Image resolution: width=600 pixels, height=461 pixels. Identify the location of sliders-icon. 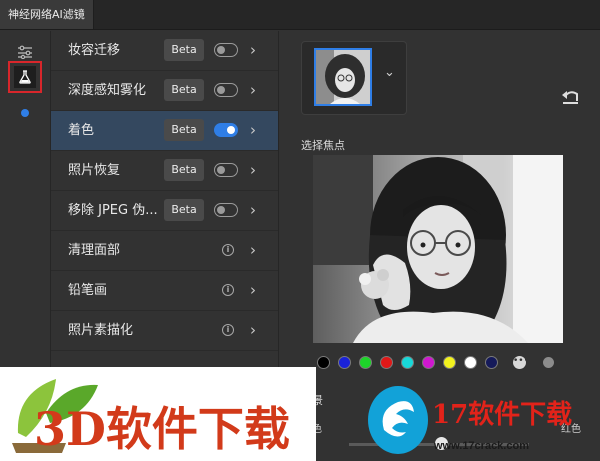
(25, 52).